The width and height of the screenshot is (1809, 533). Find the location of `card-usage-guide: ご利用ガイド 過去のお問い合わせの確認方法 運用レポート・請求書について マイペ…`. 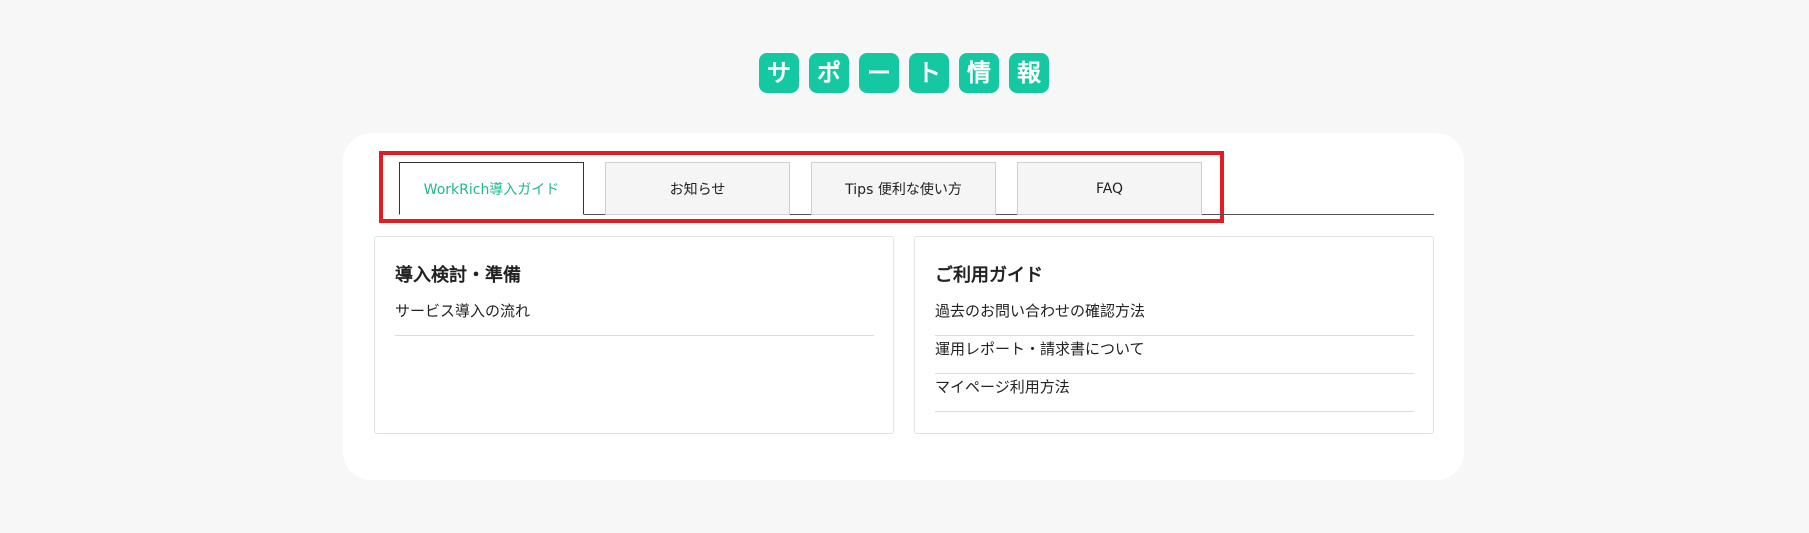

card-usage-guide: ご利用ガイド 過去のお問い合わせの確認方法 運用レポート・請求書について マイペ… is located at coordinates (1174, 335).